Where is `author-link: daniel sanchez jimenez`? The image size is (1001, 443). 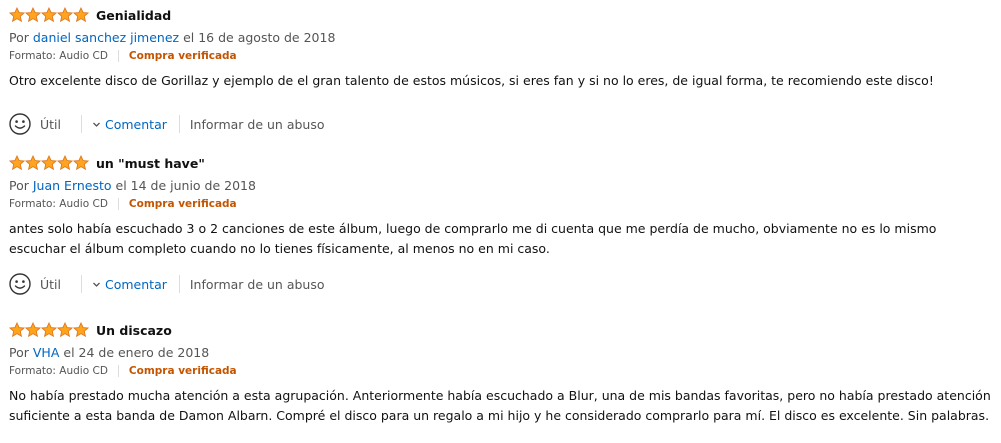
author-link: daniel sanchez jimenez is located at coordinates (106, 37).